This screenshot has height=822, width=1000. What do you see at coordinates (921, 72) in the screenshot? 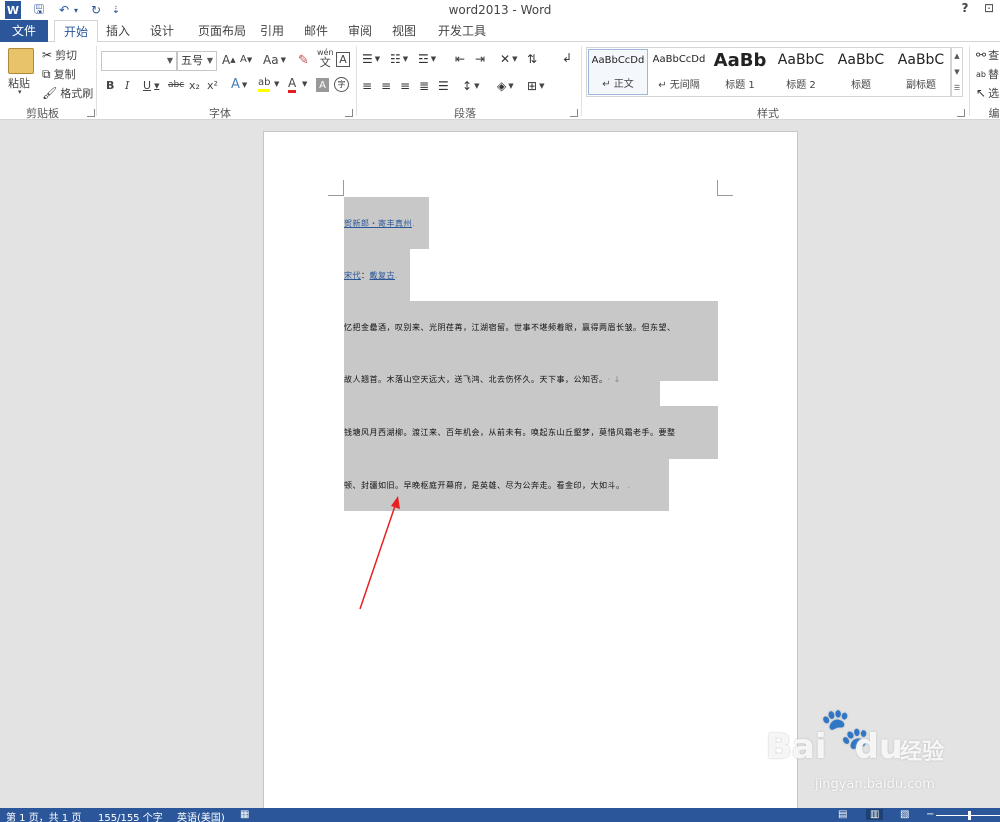
I see `style-subtitle: AaBbC 副标题` at bounding box center [921, 72].